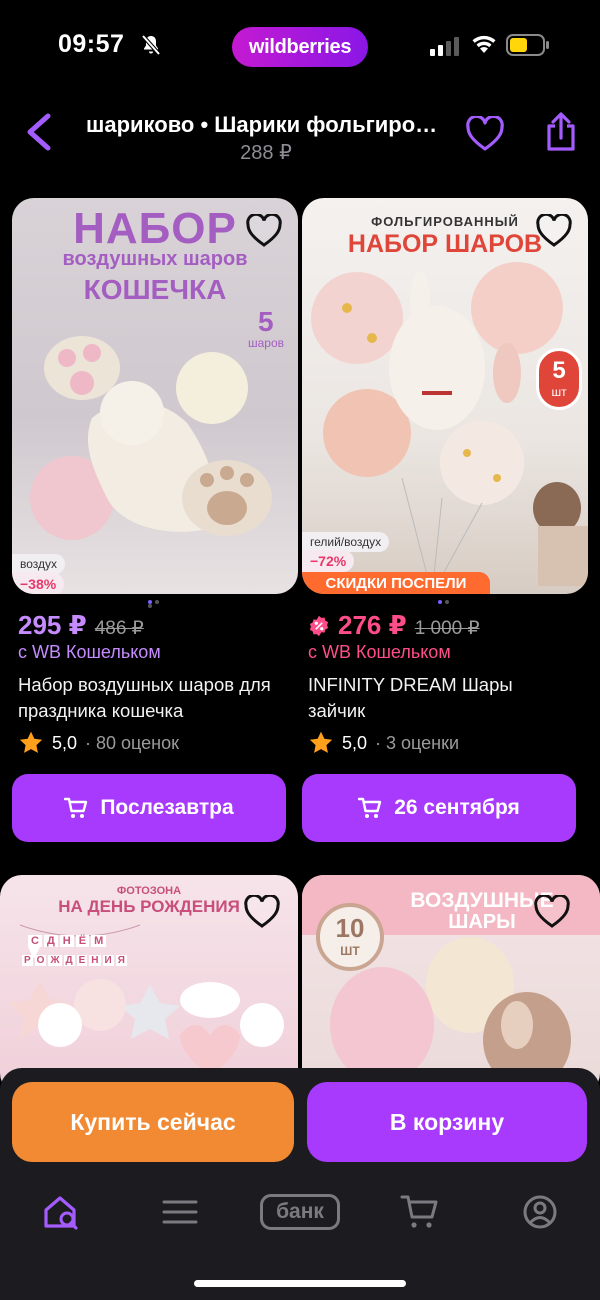  What do you see at coordinates (561, 132) in the screenshot?
I see `share-icon` at bounding box center [561, 132].